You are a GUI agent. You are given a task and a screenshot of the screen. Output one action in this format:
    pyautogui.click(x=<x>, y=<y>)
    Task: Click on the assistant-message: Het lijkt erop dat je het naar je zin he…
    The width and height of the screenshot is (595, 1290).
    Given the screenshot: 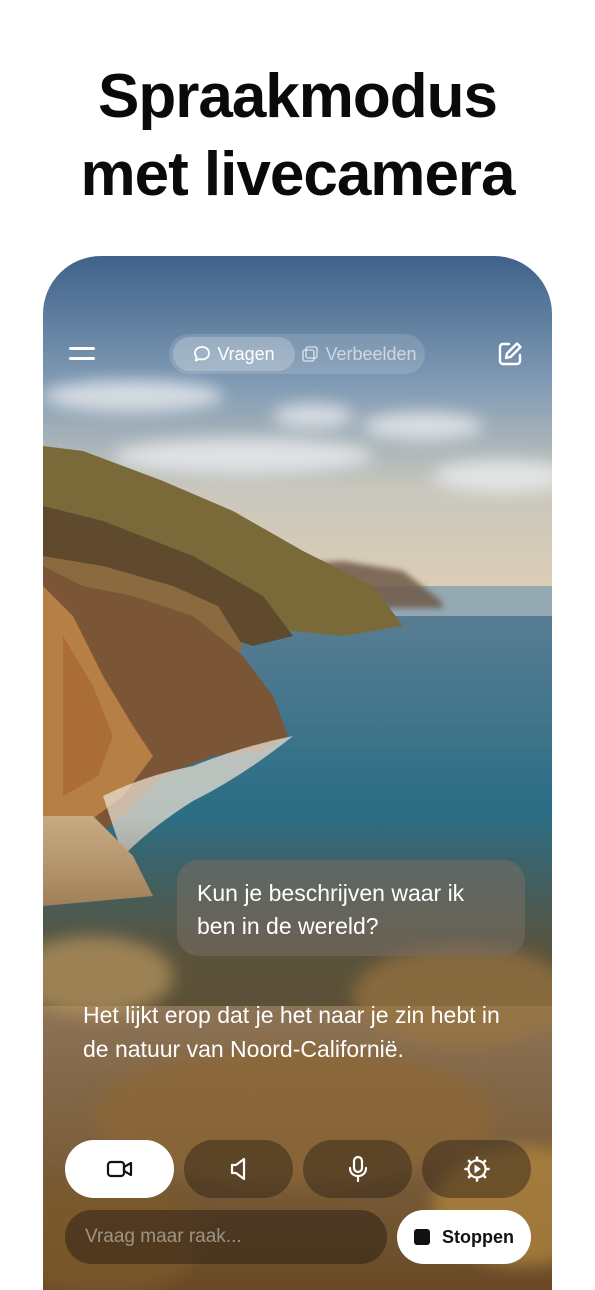 What is the action you would take?
    pyautogui.click(x=291, y=1032)
    